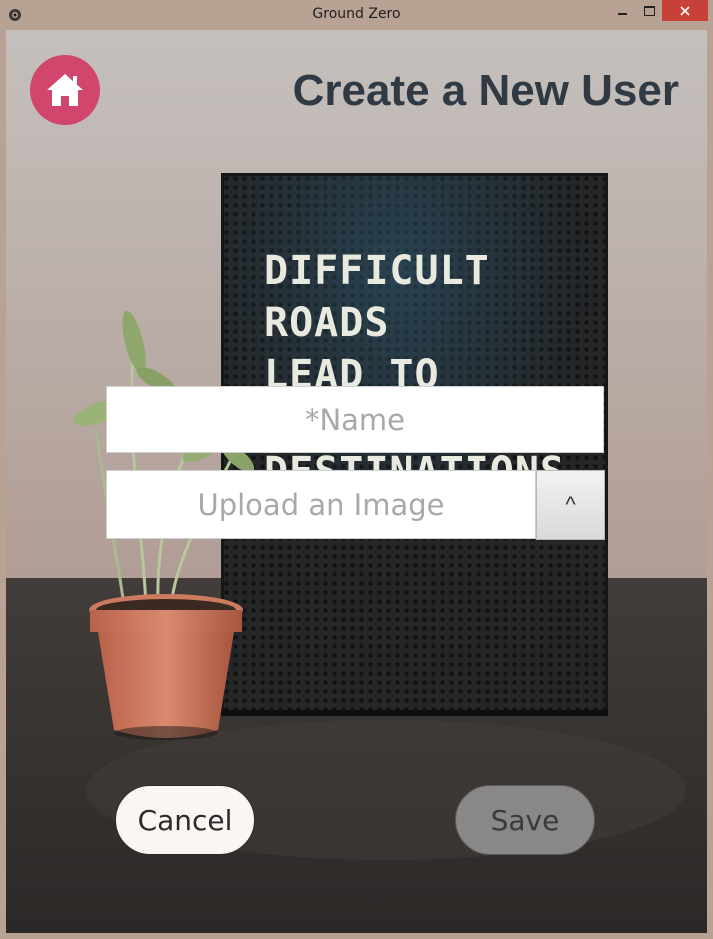  I want to click on caret-up-icon: ^, so click(570, 504).